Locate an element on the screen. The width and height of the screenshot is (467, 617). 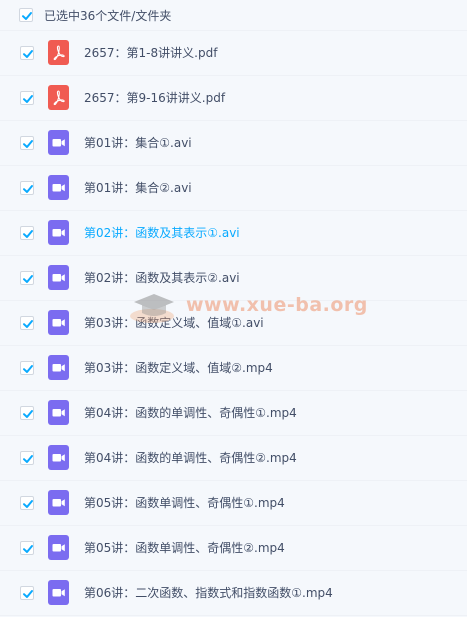
file-row: 第05讲：函数单调性、奇偶性①.mp4 is located at coordinates (233, 503).